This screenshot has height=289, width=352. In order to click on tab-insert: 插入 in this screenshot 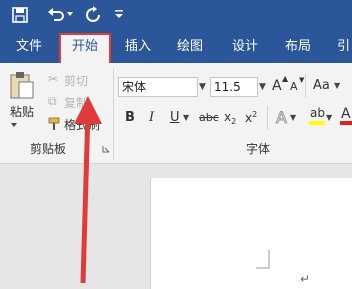, I will do `click(138, 47)`.